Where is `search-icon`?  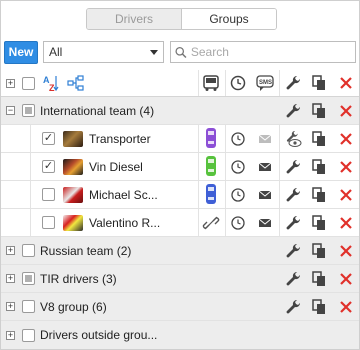
search-icon is located at coordinates (181, 52).